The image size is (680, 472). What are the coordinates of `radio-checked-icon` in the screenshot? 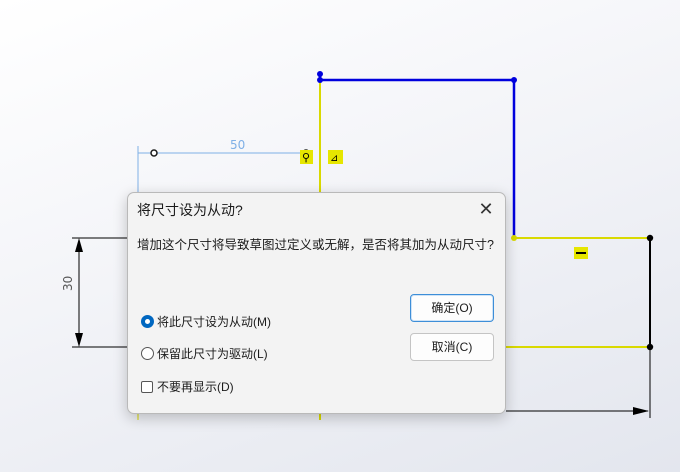 It's located at (147, 321).